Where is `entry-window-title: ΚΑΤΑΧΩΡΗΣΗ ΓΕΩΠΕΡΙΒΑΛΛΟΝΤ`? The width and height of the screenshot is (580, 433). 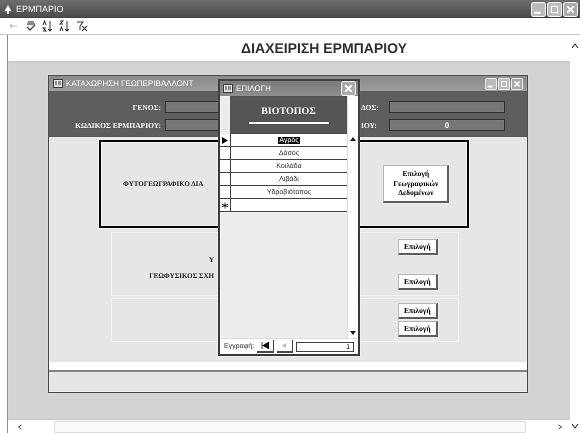
entry-window-title: ΚΑΤΑΧΩΡΗΣΗ ΓΕΩΠΕΡΙΒΑΛΛΟΝΤ is located at coordinates (130, 83).